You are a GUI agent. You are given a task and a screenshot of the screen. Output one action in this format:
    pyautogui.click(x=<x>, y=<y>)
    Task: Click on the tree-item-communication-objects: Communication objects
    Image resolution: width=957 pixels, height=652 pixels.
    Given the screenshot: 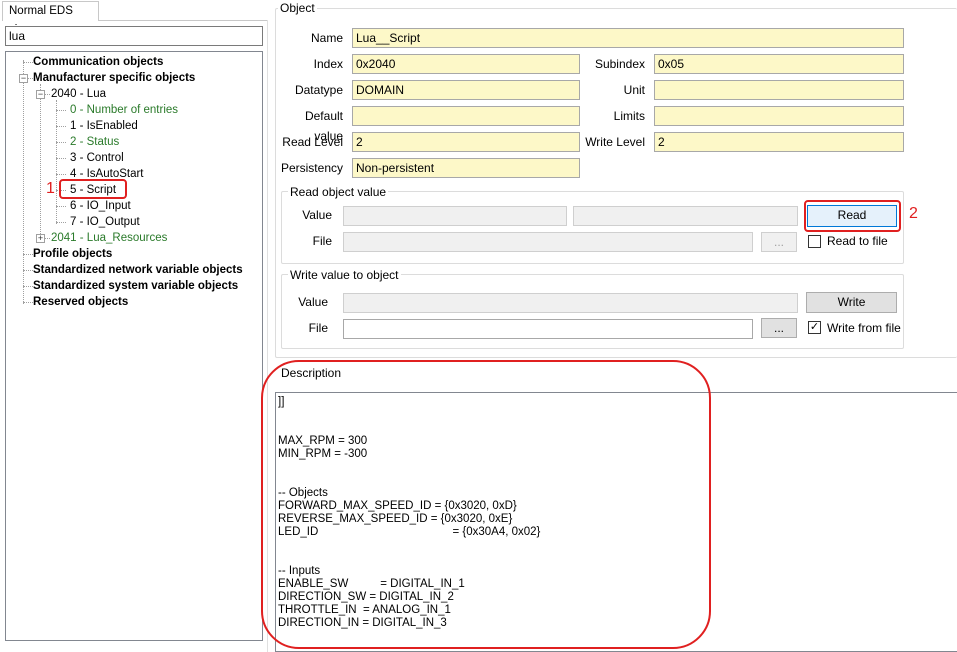 What is the action you would take?
    pyautogui.click(x=98, y=62)
    